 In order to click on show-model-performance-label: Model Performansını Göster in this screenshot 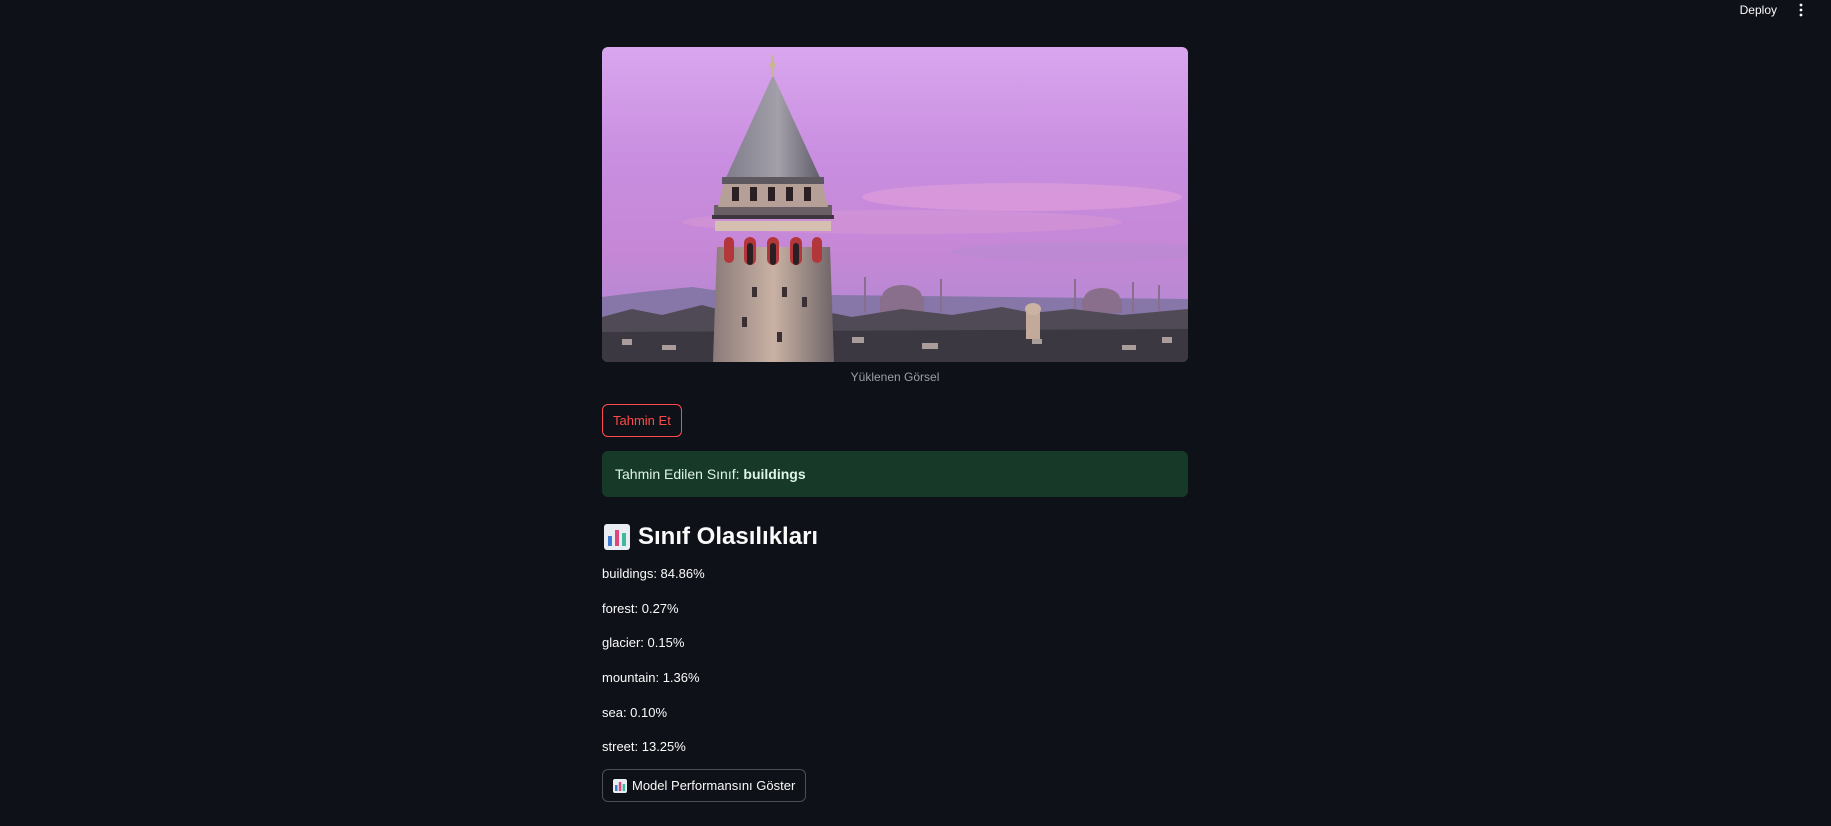, I will do `click(714, 786)`.